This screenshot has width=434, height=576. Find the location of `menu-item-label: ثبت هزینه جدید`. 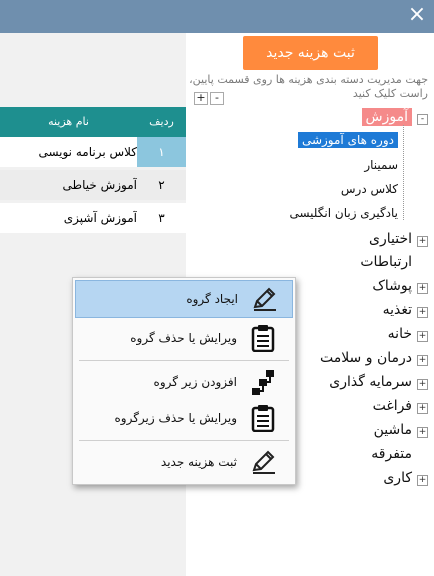

menu-item-label: ثبت هزینه جدید is located at coordinates (198, 462).